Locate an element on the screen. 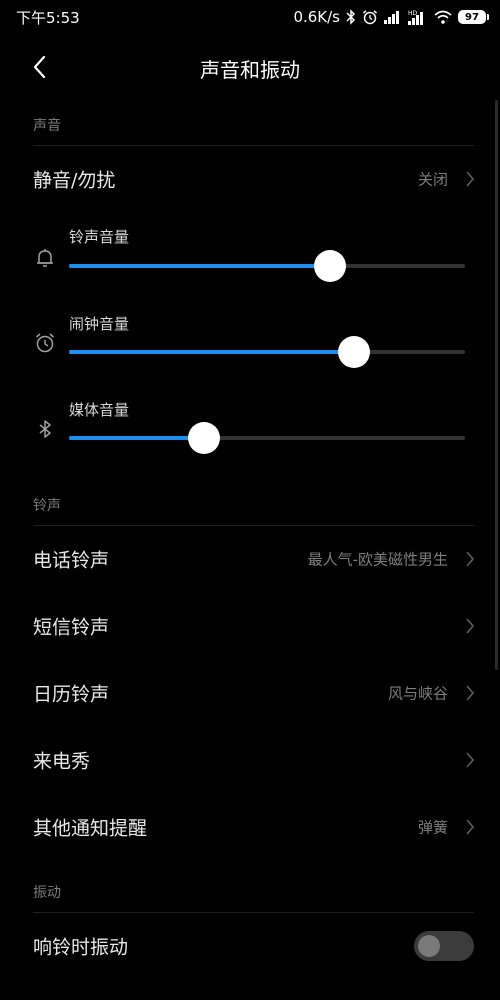 This screenshot has width=500, height=1000. alarm-volume-label: 闹钟音量 is located at coordinates (99, 324).